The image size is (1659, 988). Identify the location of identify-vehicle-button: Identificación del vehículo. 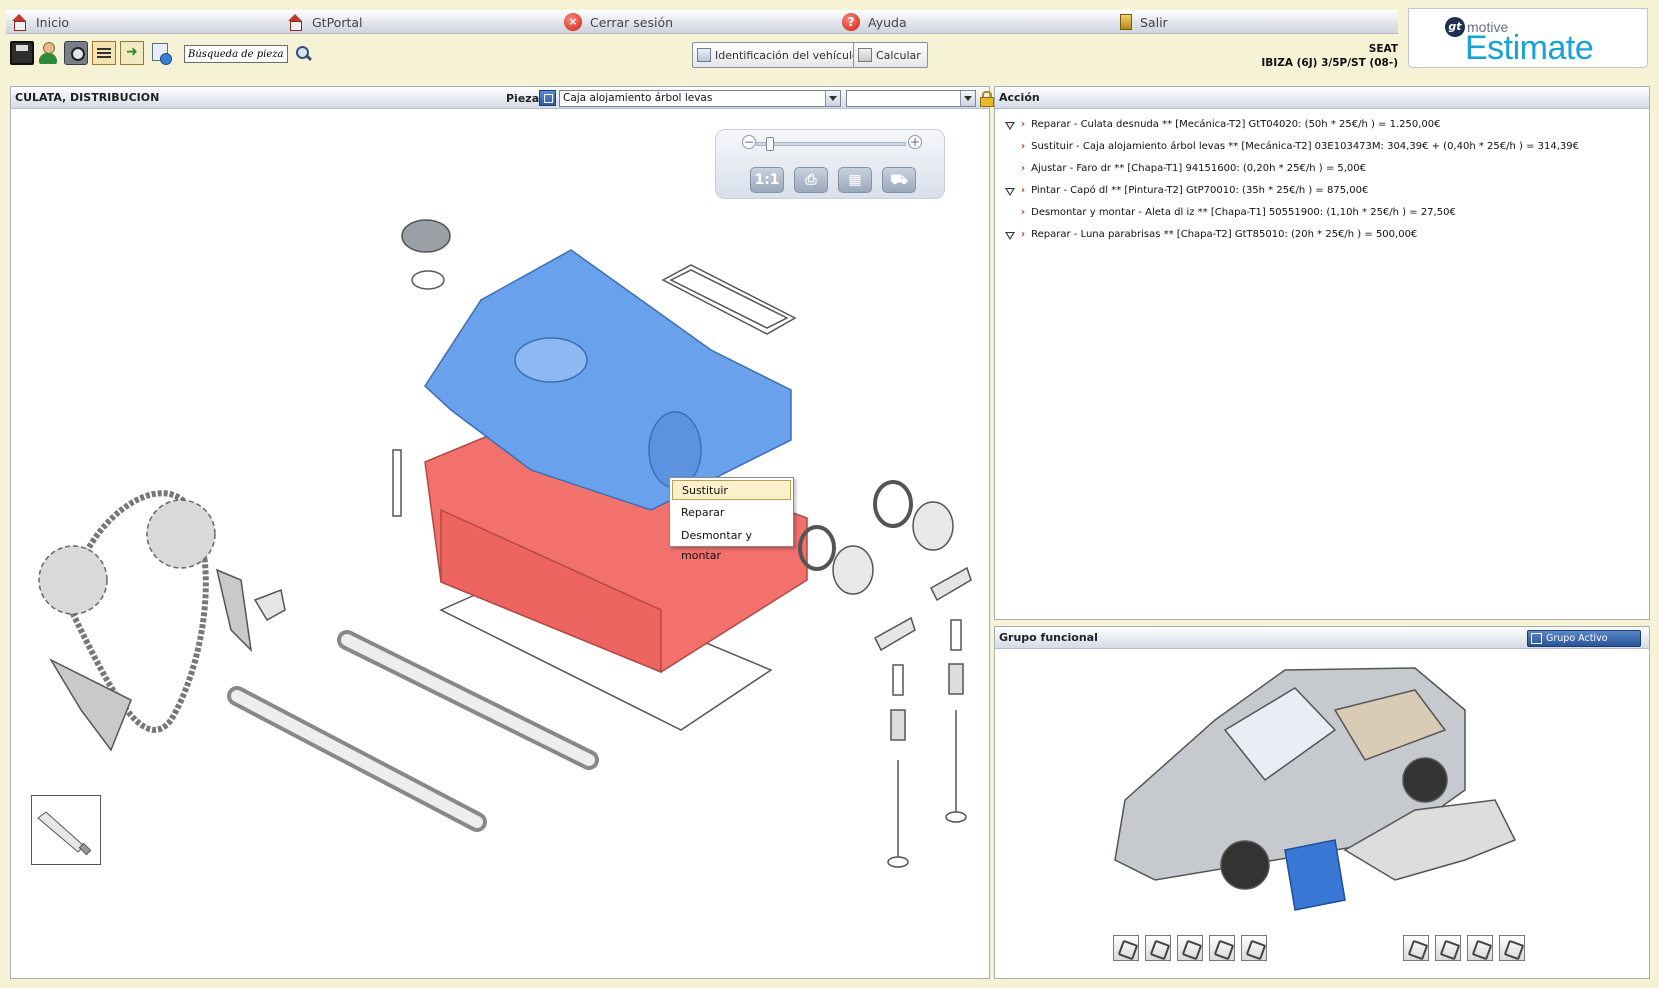
(779, 55).